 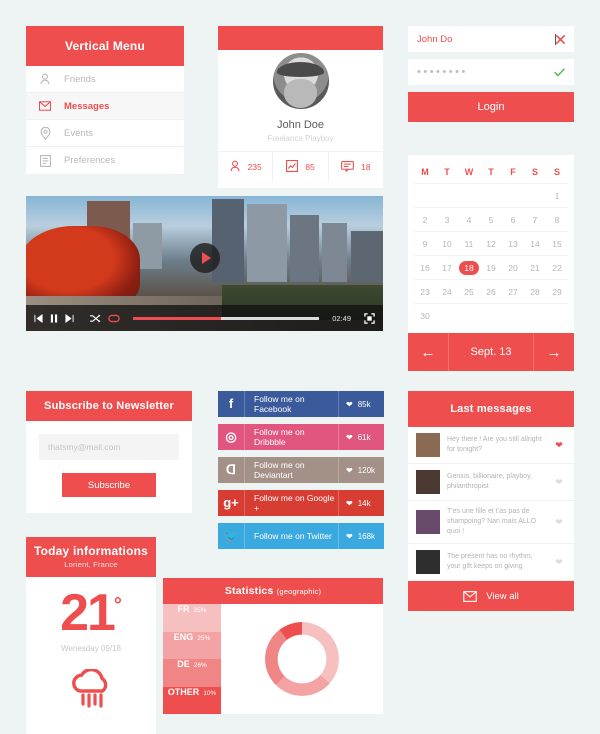 I want to click on next-icon, so click(x=69, y=318).